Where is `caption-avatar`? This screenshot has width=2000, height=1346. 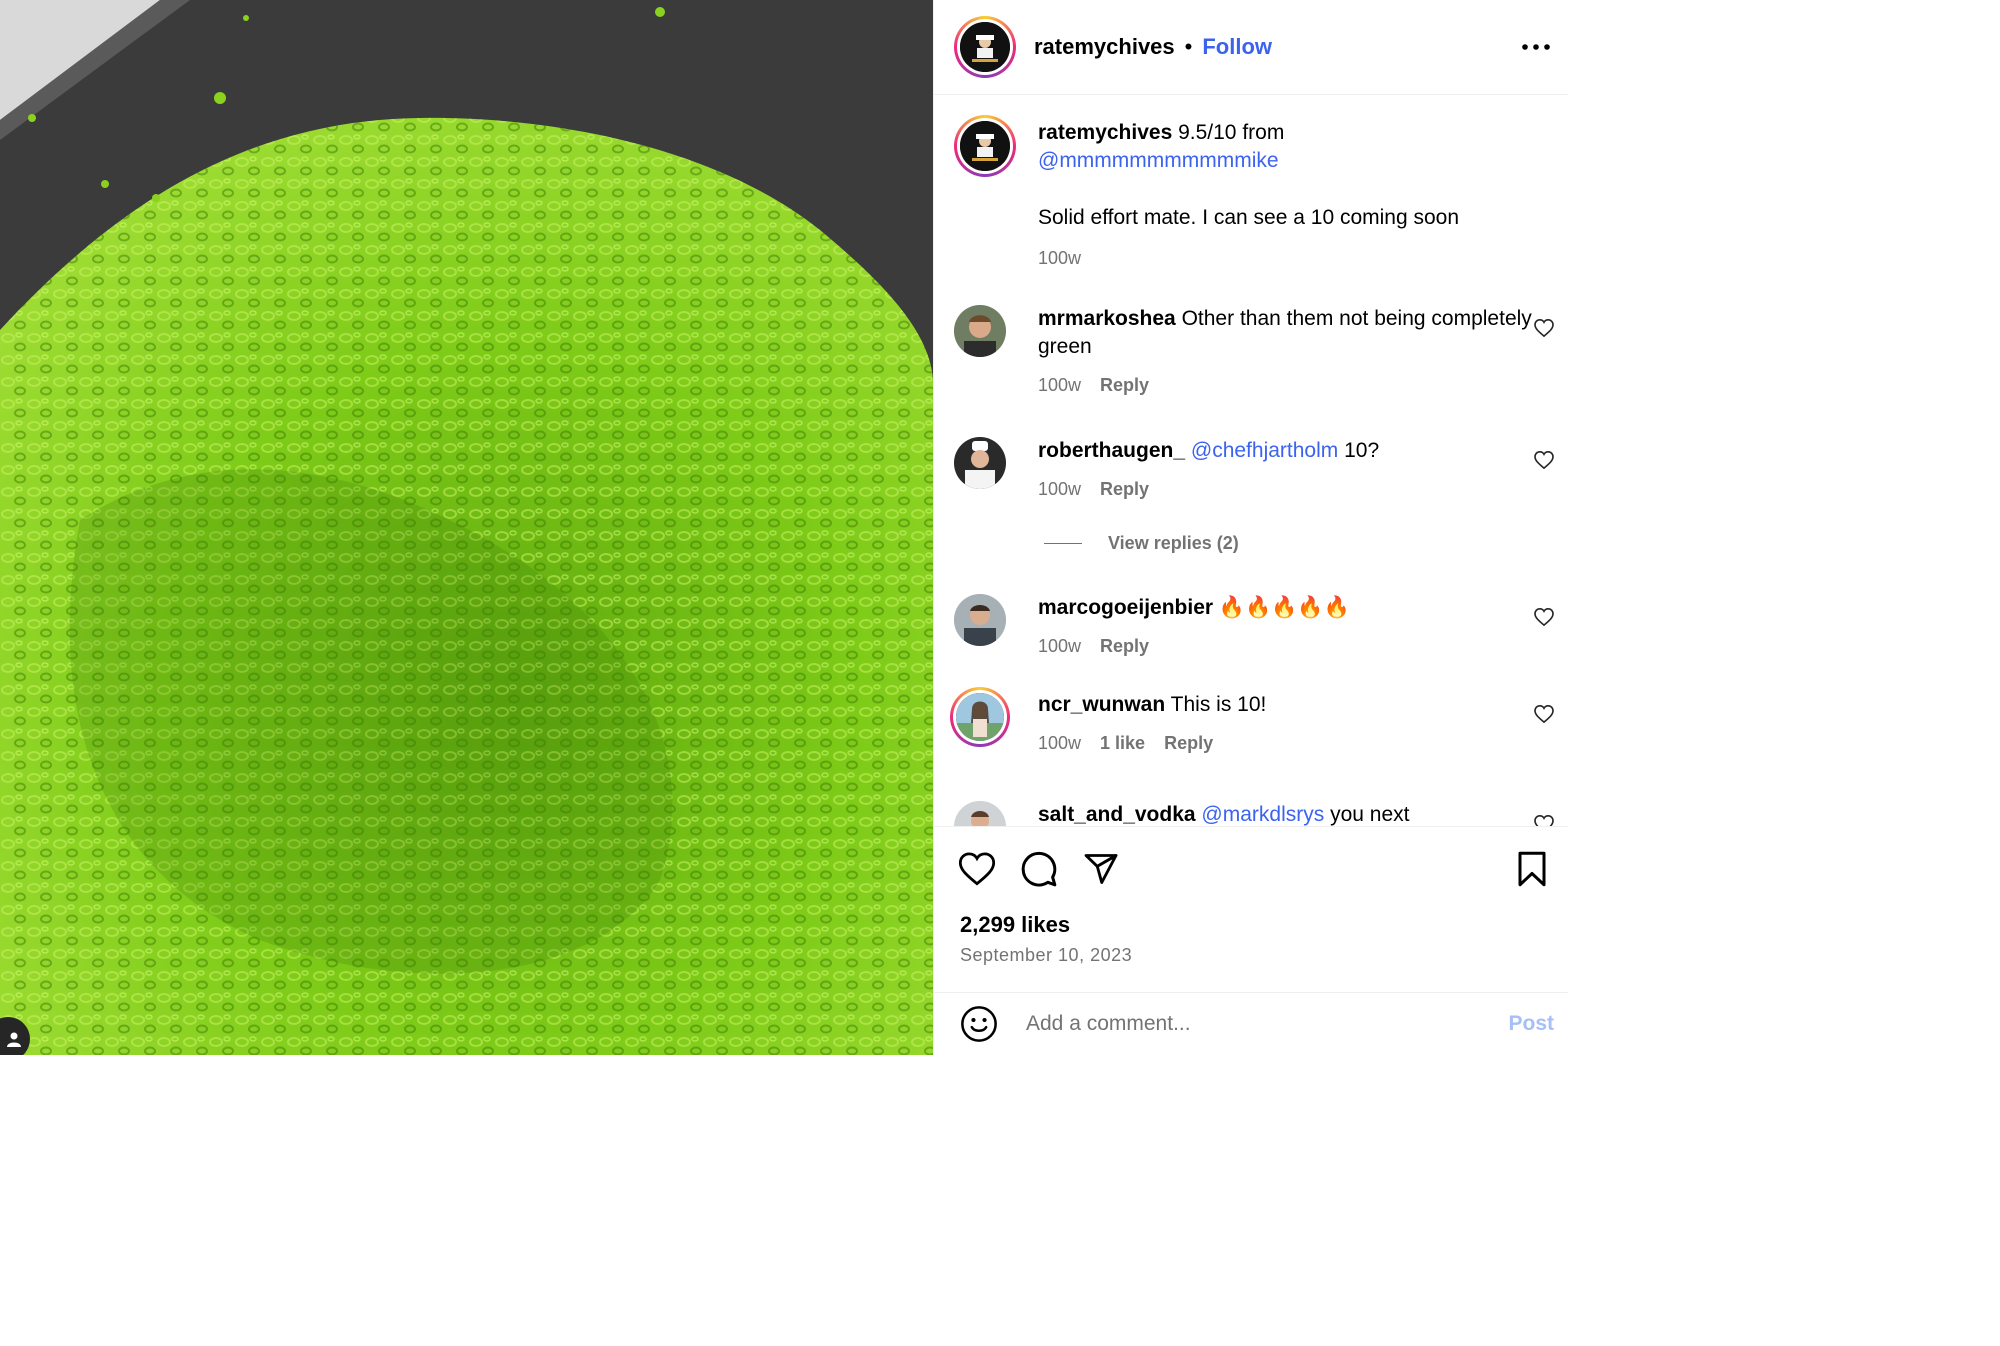 caption-avatar is located at coordinates (985, 146).